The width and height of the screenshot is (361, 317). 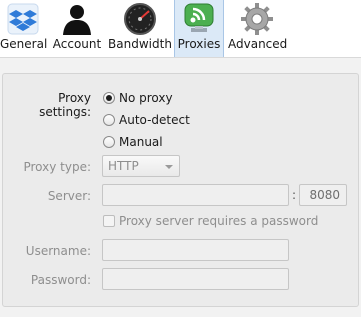 I want to click on tab-proxies: Proxies, so click(x=199, y=28).